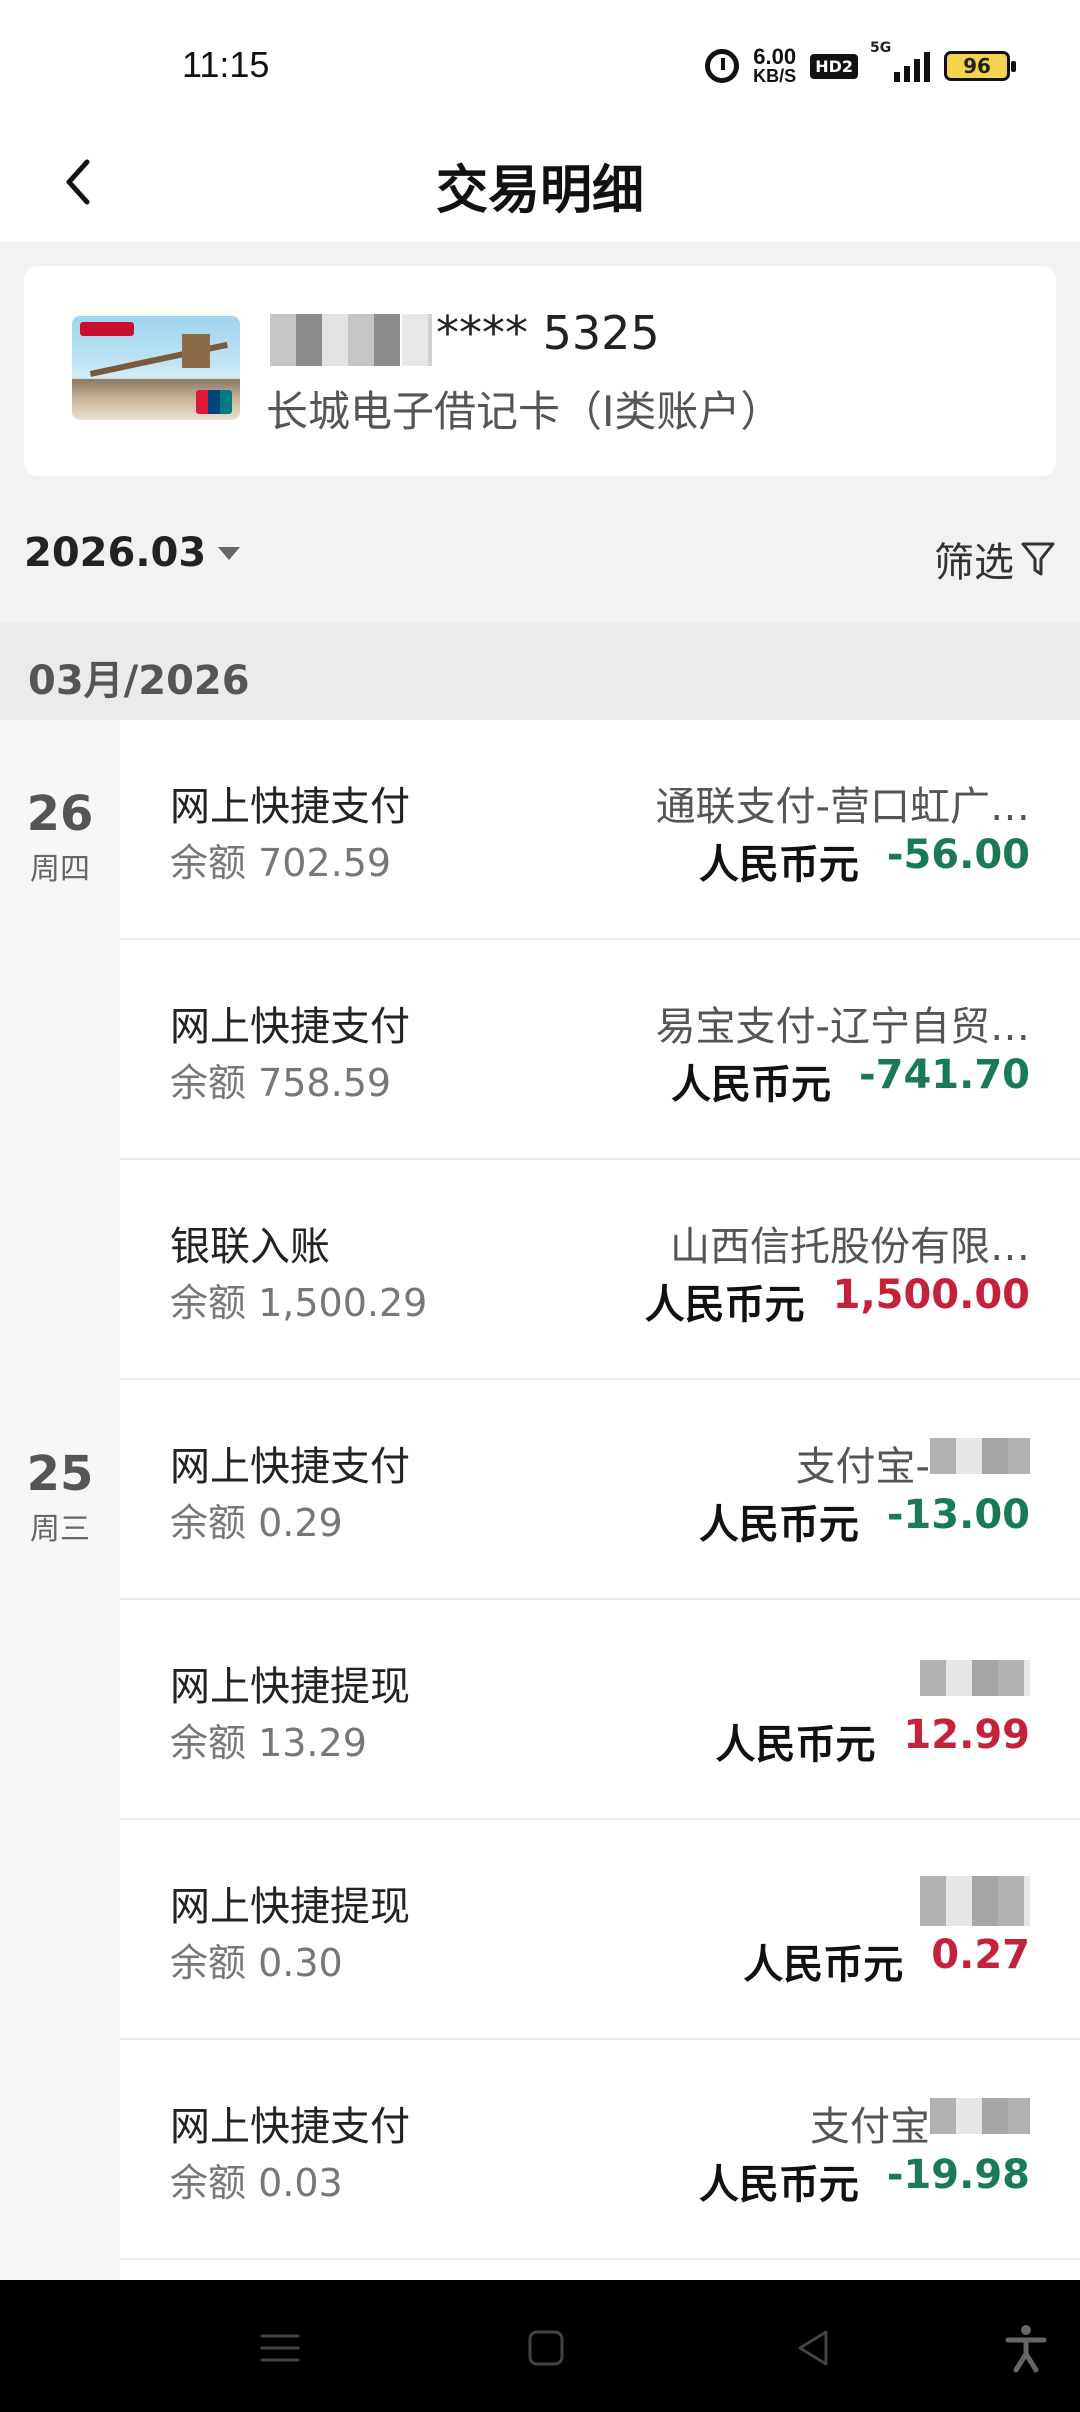 The image size is (1080, 2412). I want to click on transaction-amount-group: 人民币元 -13.00, so click(864, 1521).